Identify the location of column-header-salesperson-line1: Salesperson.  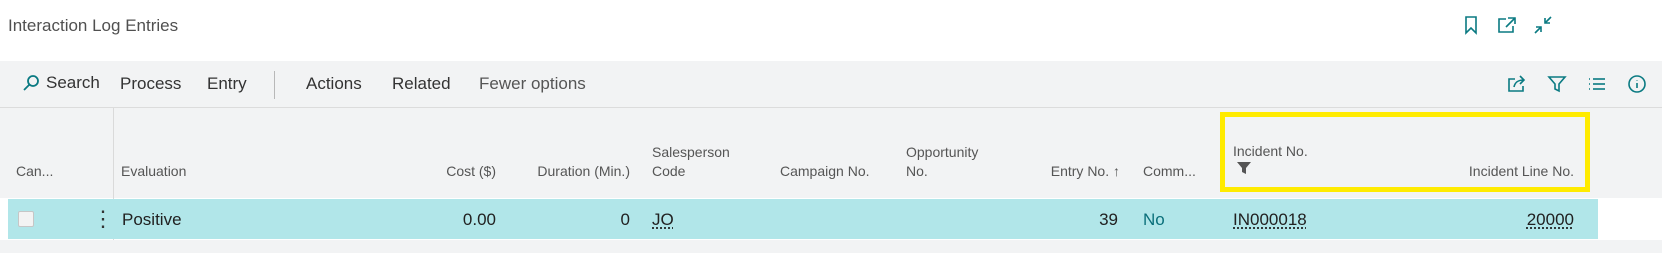
(691, 152).